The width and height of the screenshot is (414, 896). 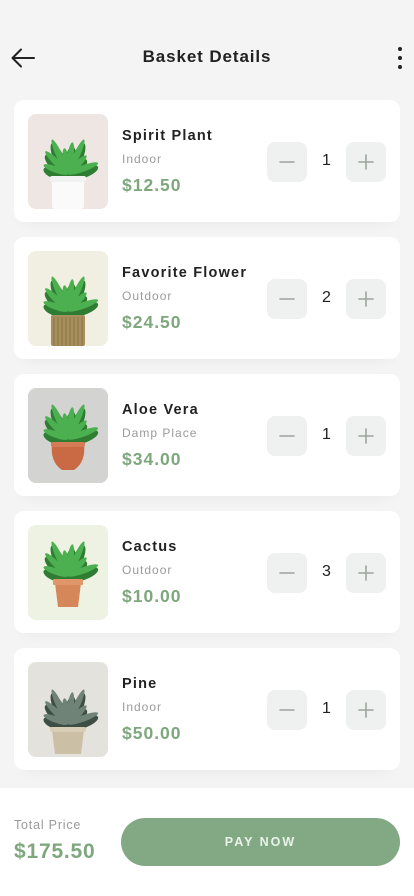 I want to click on basket-item: Spirit Plant Indoor $12.50 1, so click(x=207, y=161).